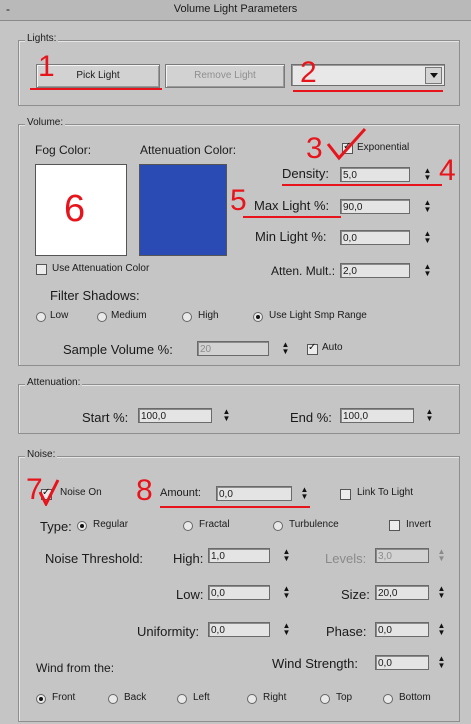 Image resolution: width=471 pixels, height=724 pixels. What do you see at coordinates (415, 697) in the screenshot?
I see `wind-bottom-label: Bottom` at bounding box center [415, 697].